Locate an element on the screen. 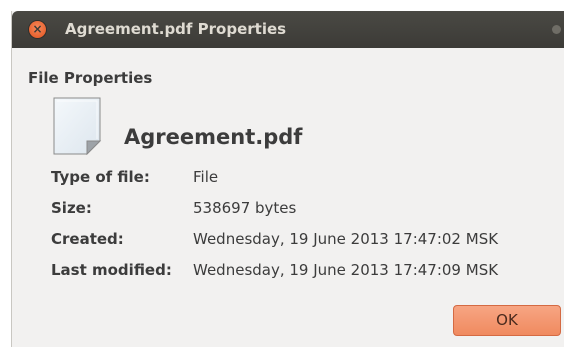  created-value: Wednesday, 19 June 2013 17:47:02 MSK is located at coordinates (346, 239).